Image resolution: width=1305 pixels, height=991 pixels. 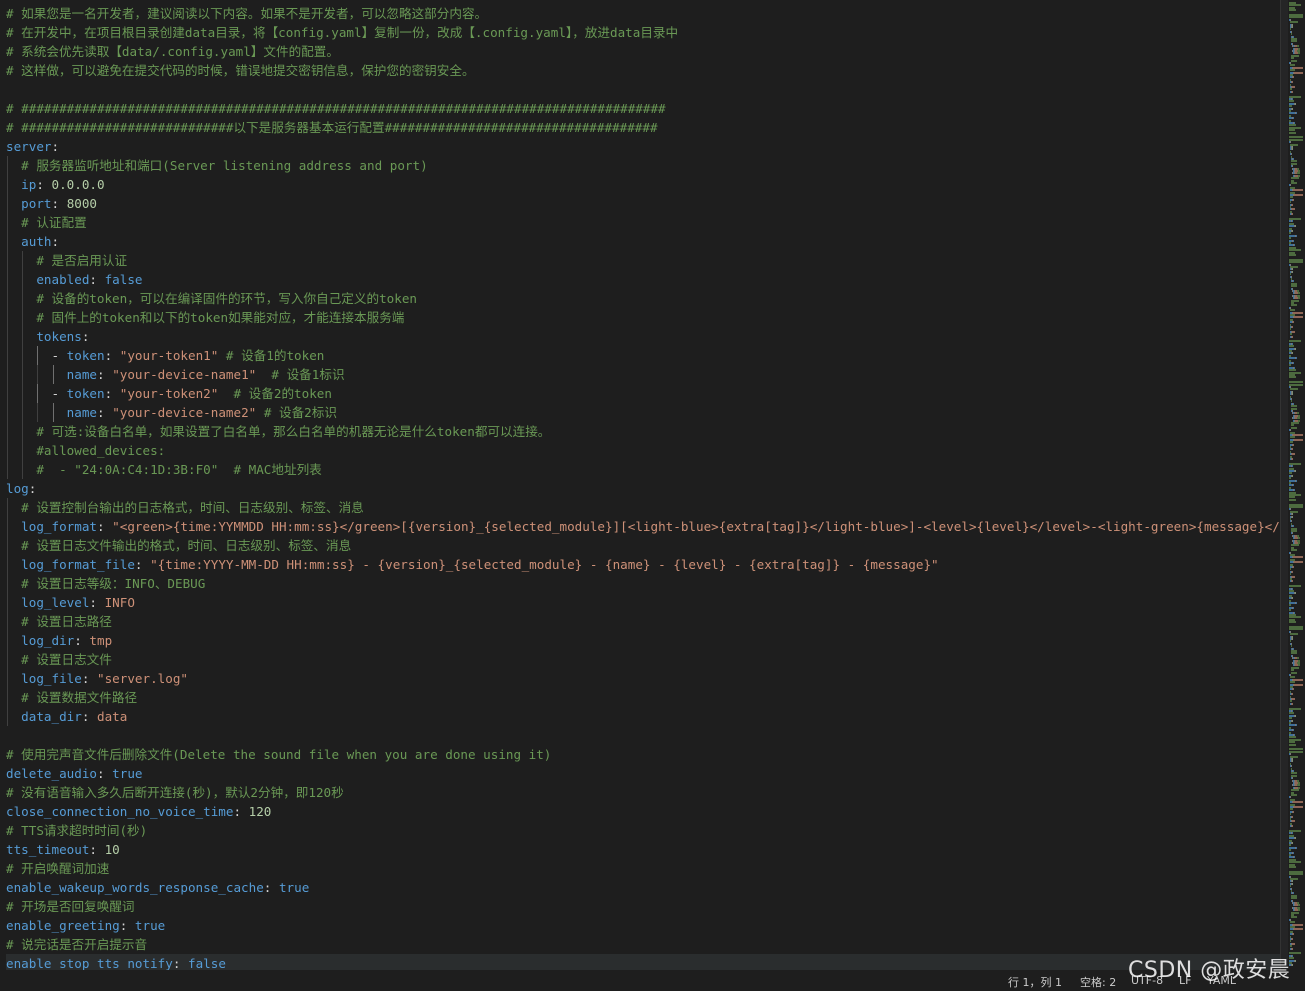 I want to click on code-line: log_file: "server.log", so click(x=643, y=678).